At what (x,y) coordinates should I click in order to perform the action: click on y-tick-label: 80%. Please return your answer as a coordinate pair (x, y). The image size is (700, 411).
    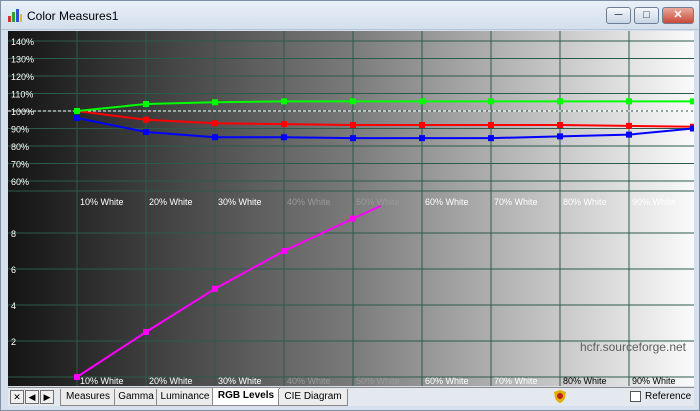
    Looking at the image, I should click on (20, 147).